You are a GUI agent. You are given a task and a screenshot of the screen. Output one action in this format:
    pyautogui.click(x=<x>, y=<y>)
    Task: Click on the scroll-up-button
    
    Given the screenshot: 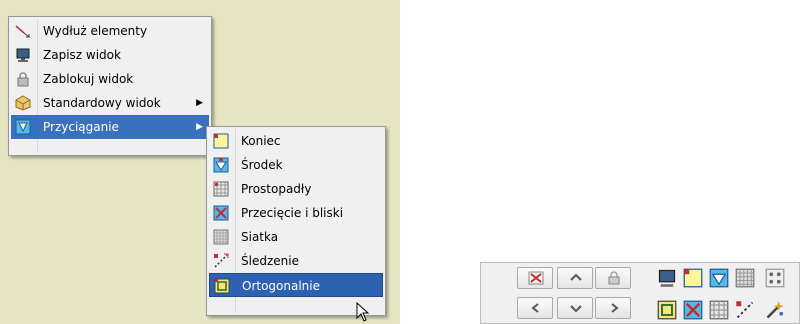 What is the action you would take?
    pyautogui.click(x=575, y=278)
    